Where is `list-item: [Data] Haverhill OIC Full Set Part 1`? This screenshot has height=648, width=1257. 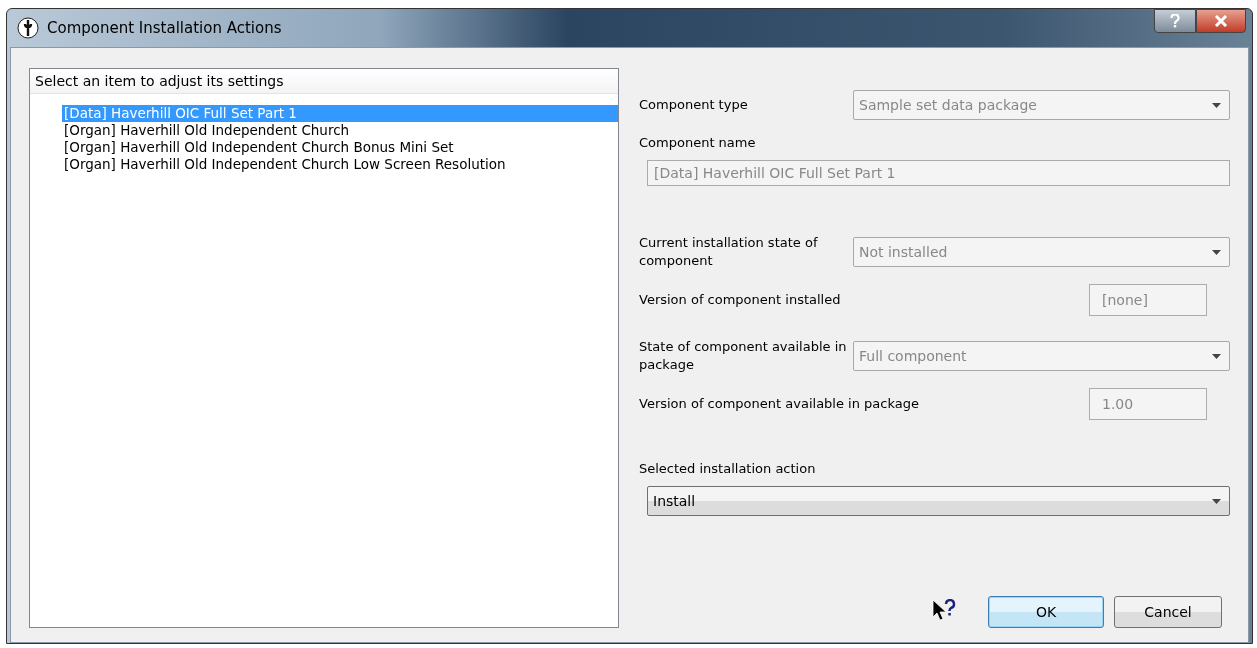
list-item: [Data] Haverhill OIC Full Set Part 1 is located at coordinates (340, 113).